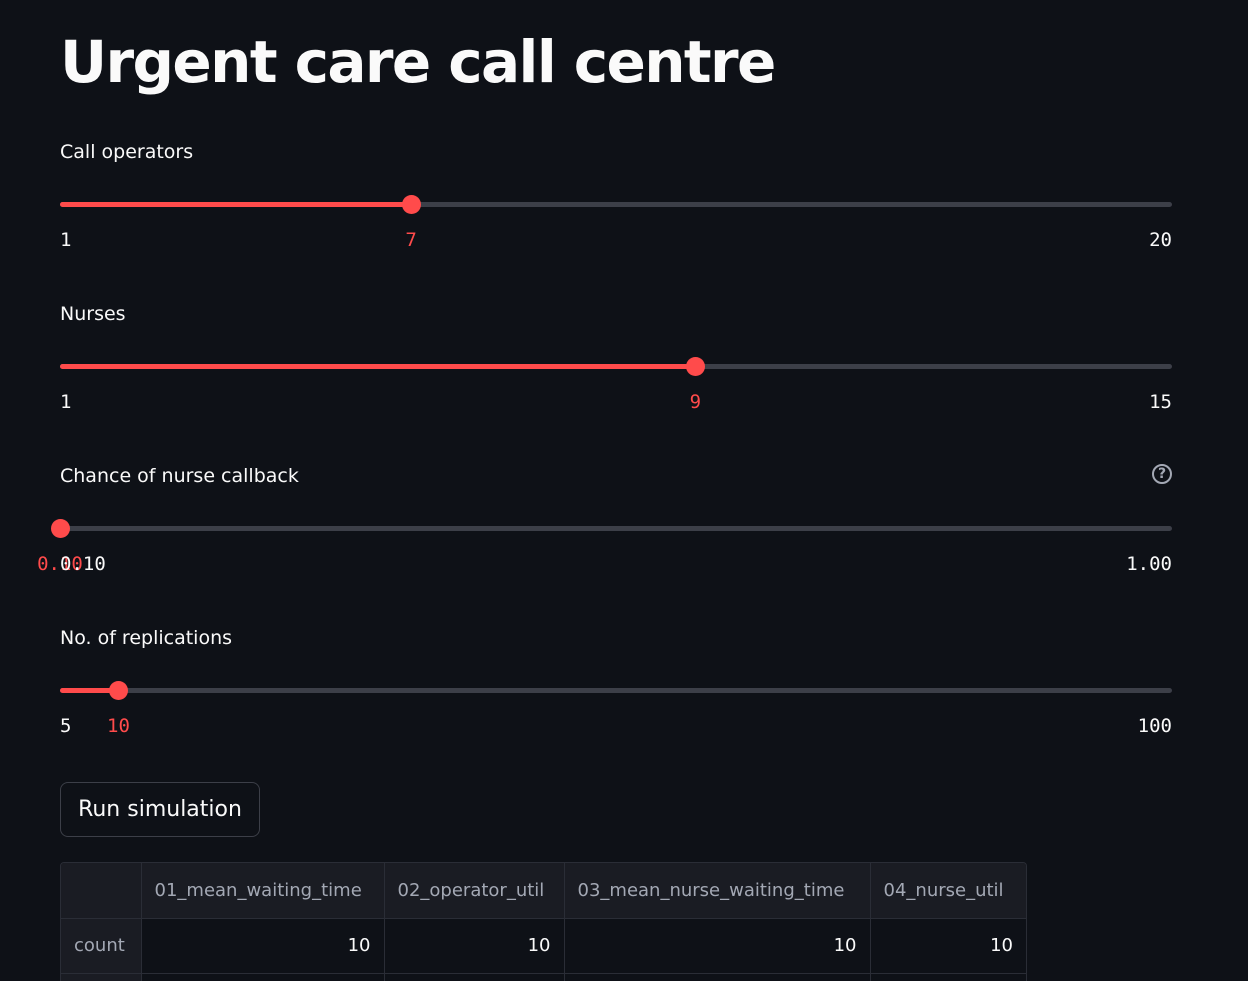 This screenshot has width=1248, height=981. Describe the element at coordinates (717, 891) in the screenshot. I see `table-header-mean-nurse-waiting-time: 03_mean_nurse_waiting_time` at that location.